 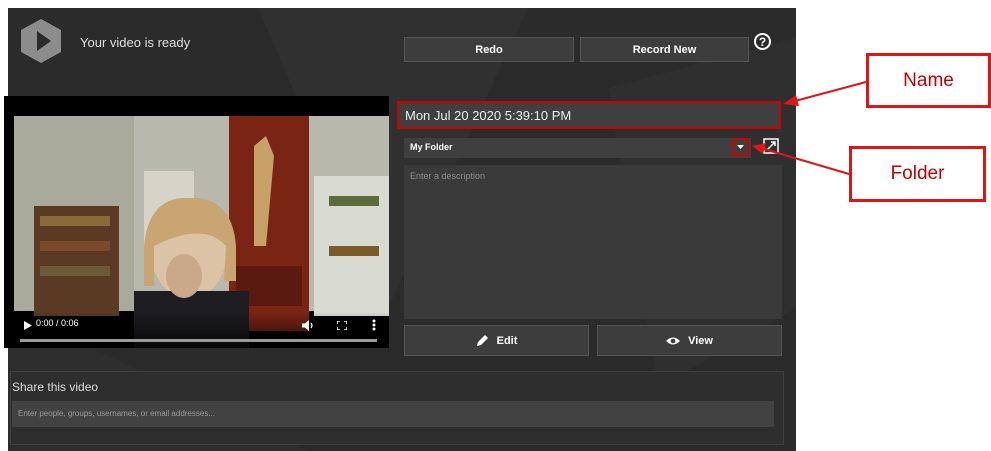 What do you see at coordinates (55, 387) in the screenshot?
I see `share-title: Share this video` at bounding box center [55, 387].